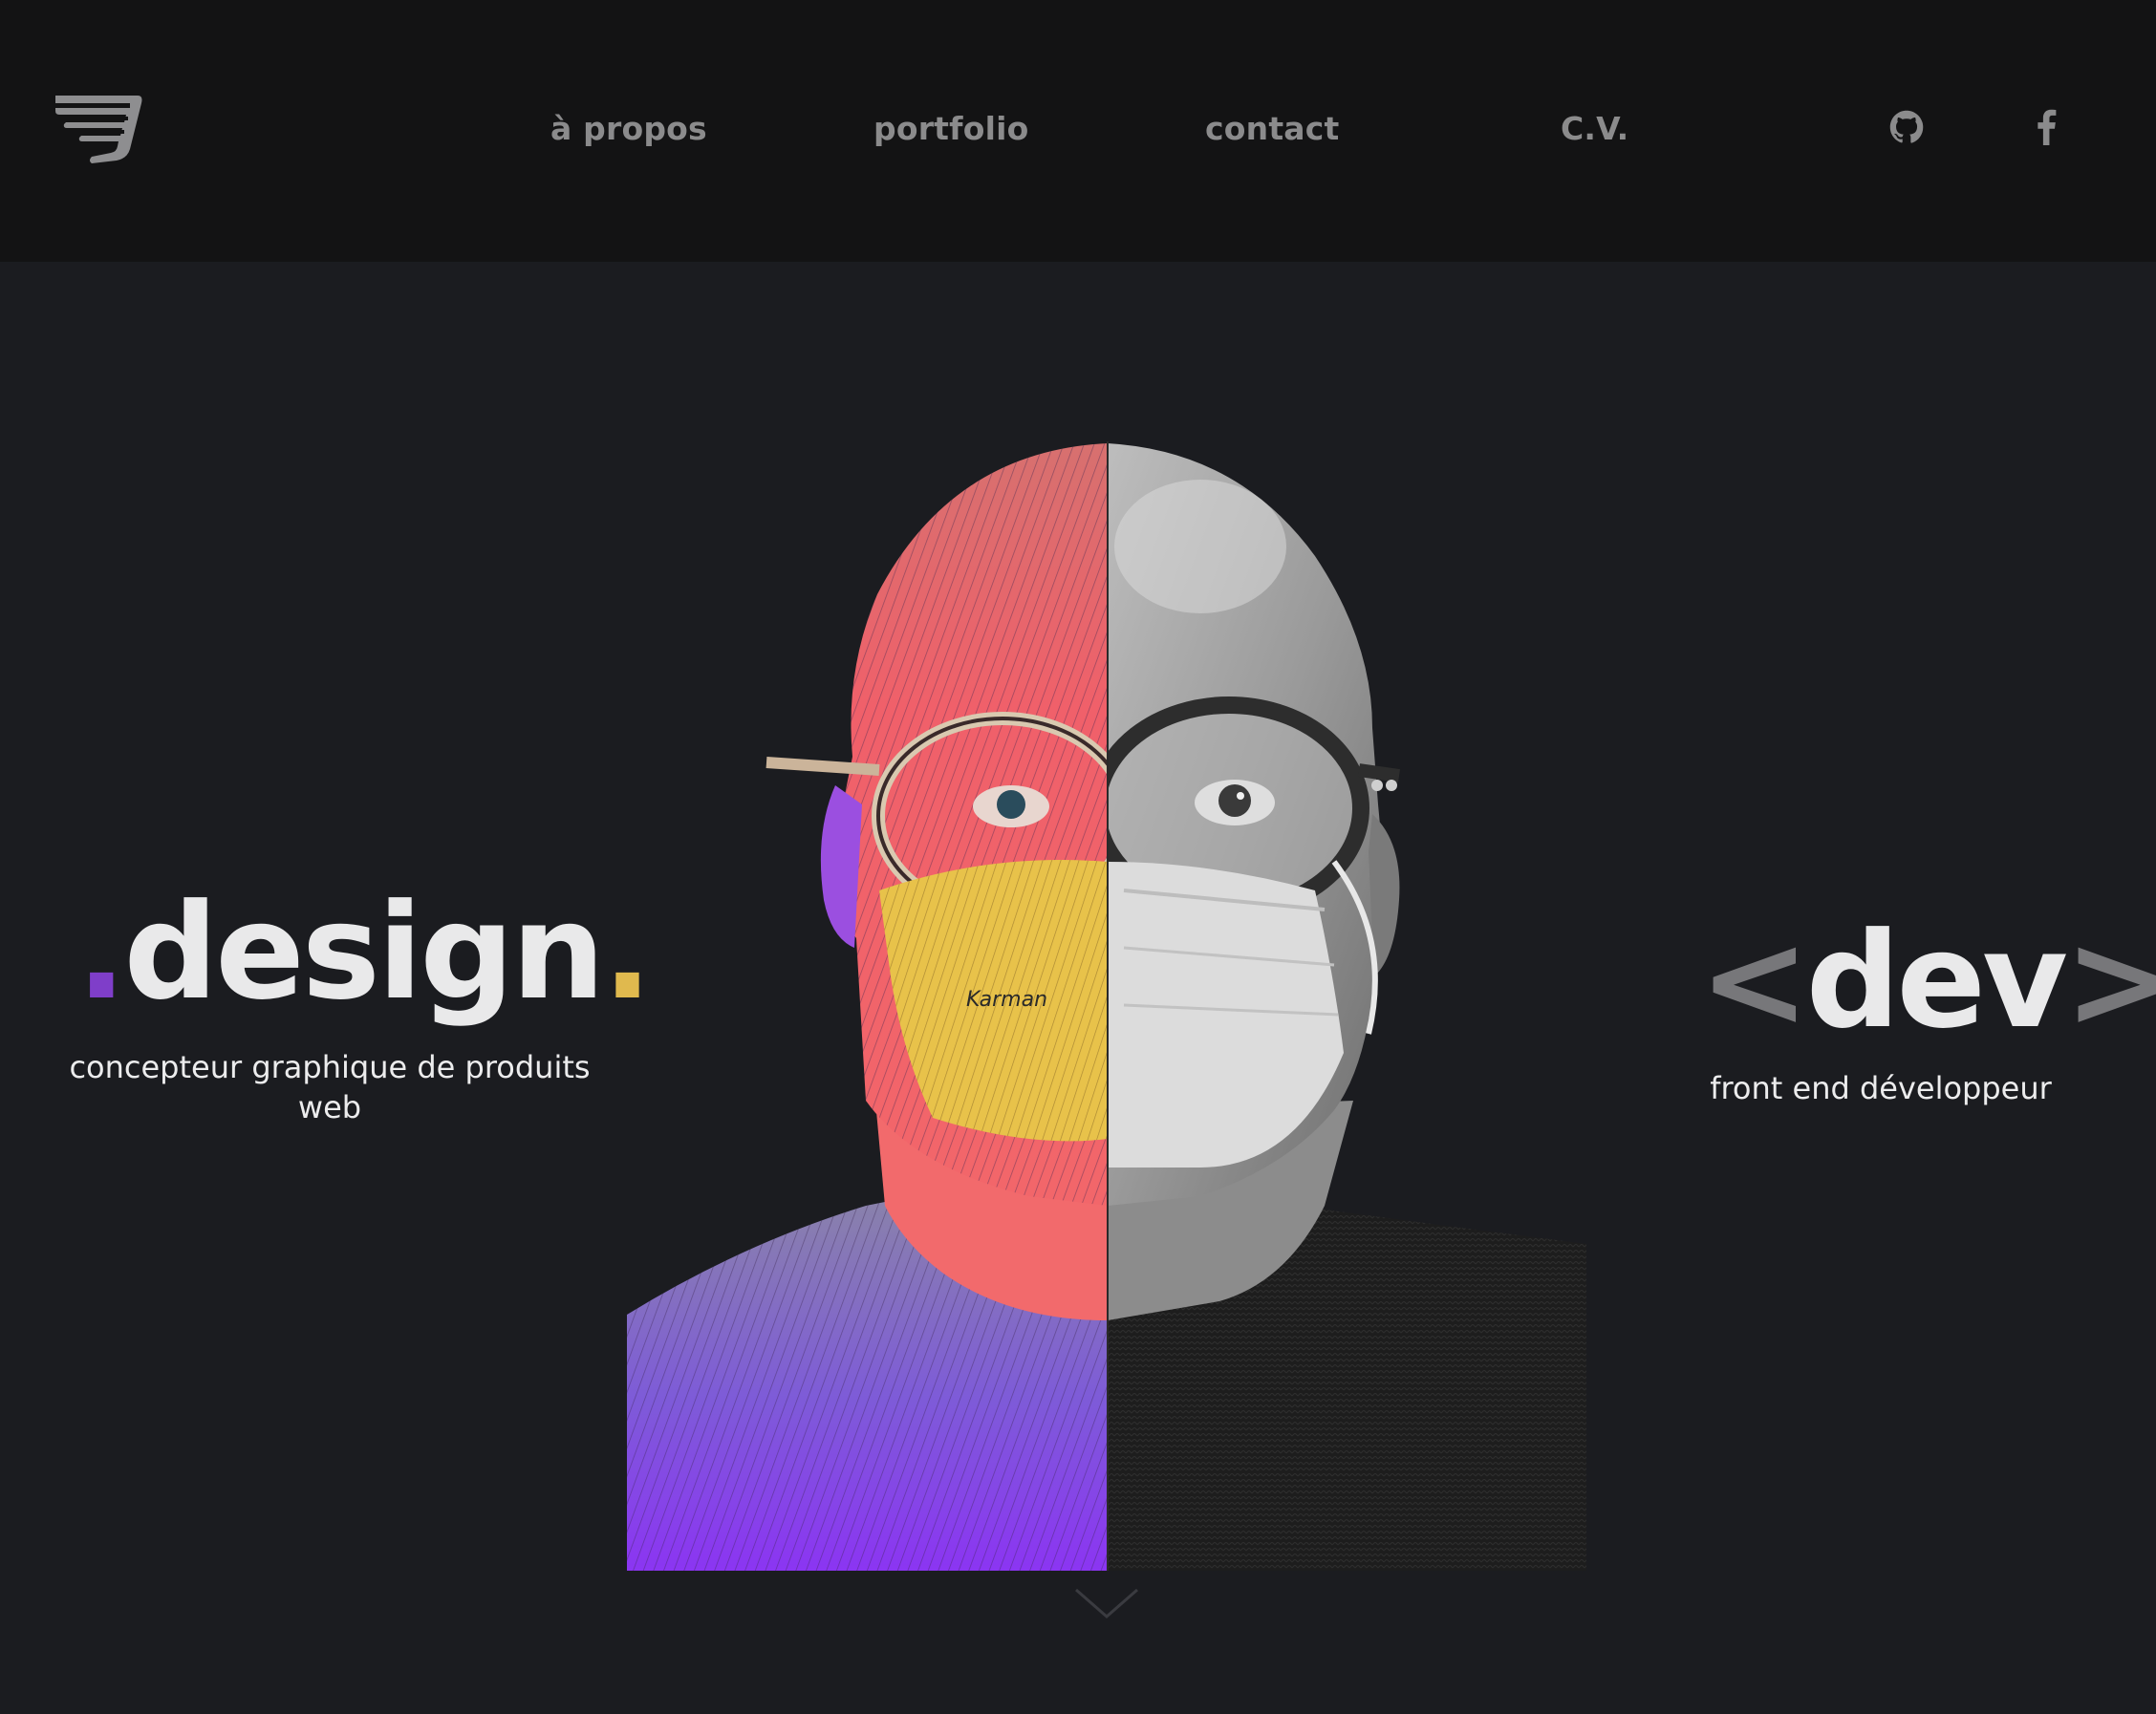 This screenshot has height=1714, width=2156. What do you see at coordinates (1881, 1088) in the screenshot?
I see `dev-subtitle: front end développeur` at bounding box center [1881, 1088].